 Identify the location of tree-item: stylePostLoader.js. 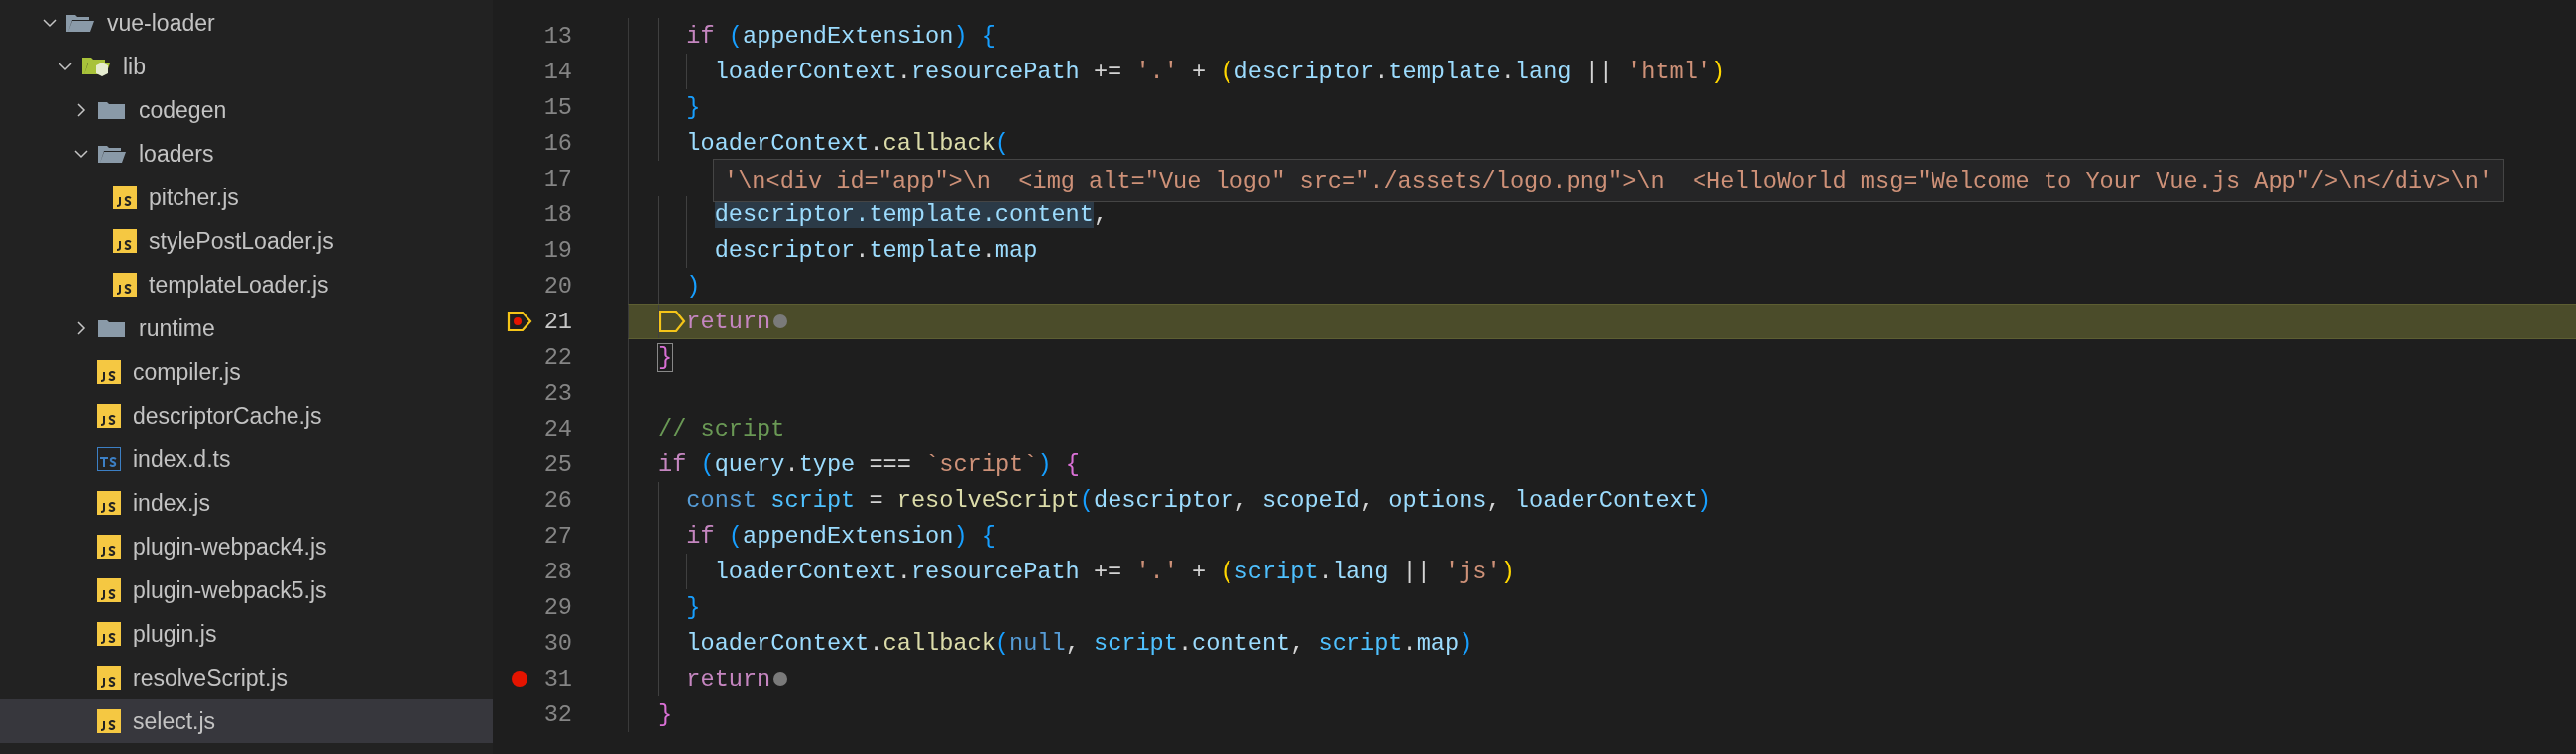
(247, 241).